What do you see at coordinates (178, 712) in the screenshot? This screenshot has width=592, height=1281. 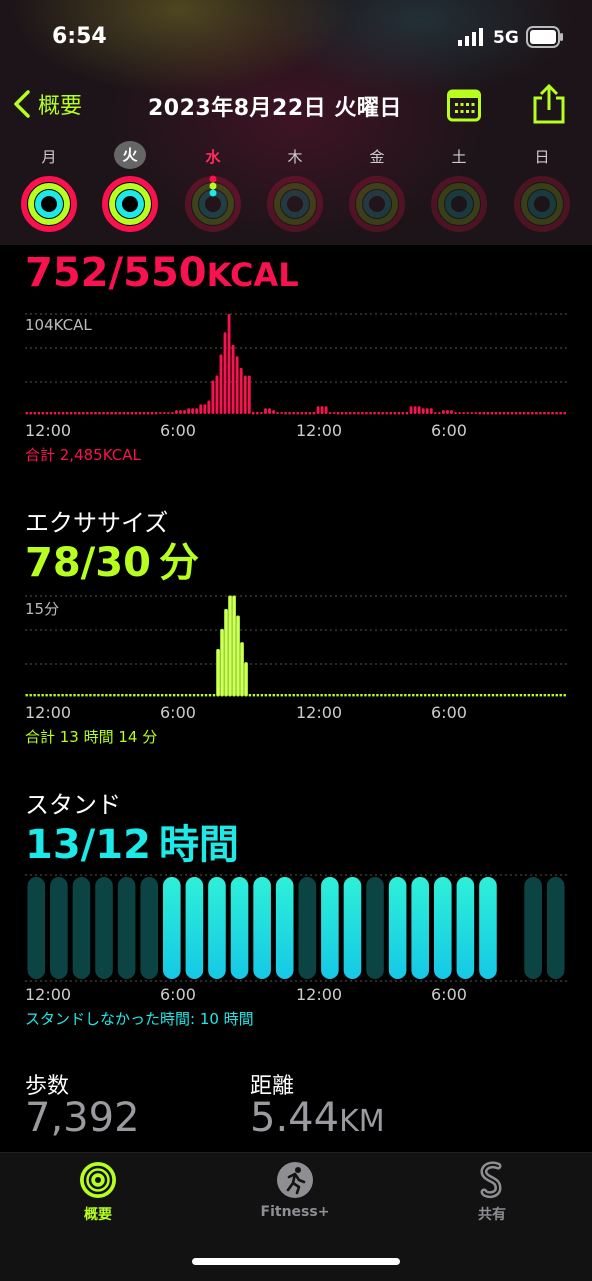 I see `exercise-x-tick: 6:00` at bounding box center [178, 712].